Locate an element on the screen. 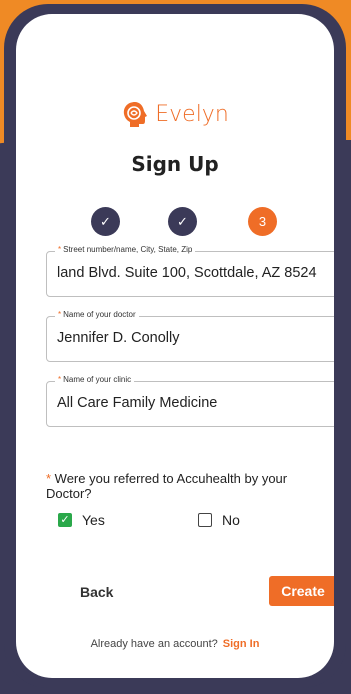 The image size is (351, 694). doctor-name-field: * Name of your doctor Jennifer D. Conolly is located at coordinates (190, 336).